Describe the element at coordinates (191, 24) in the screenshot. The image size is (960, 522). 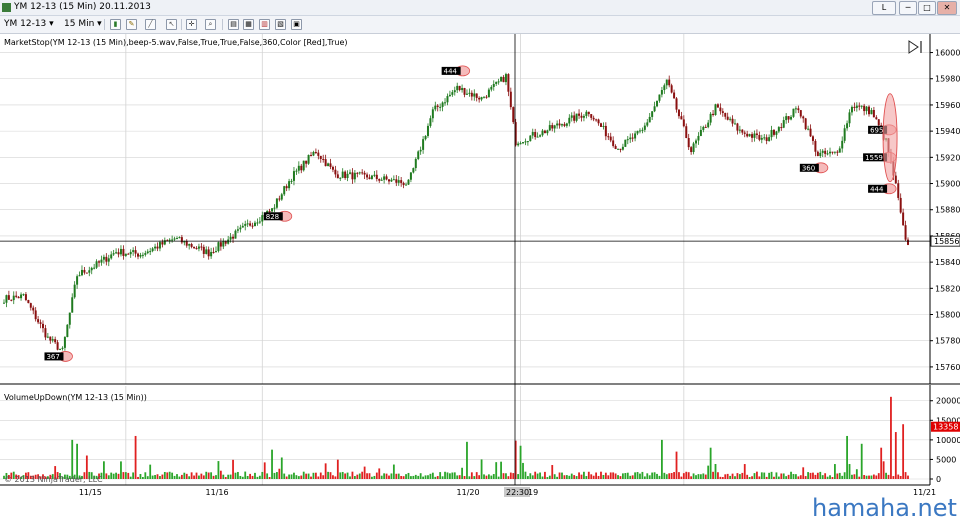
I see `crosshair-icon: ✛` at that location.